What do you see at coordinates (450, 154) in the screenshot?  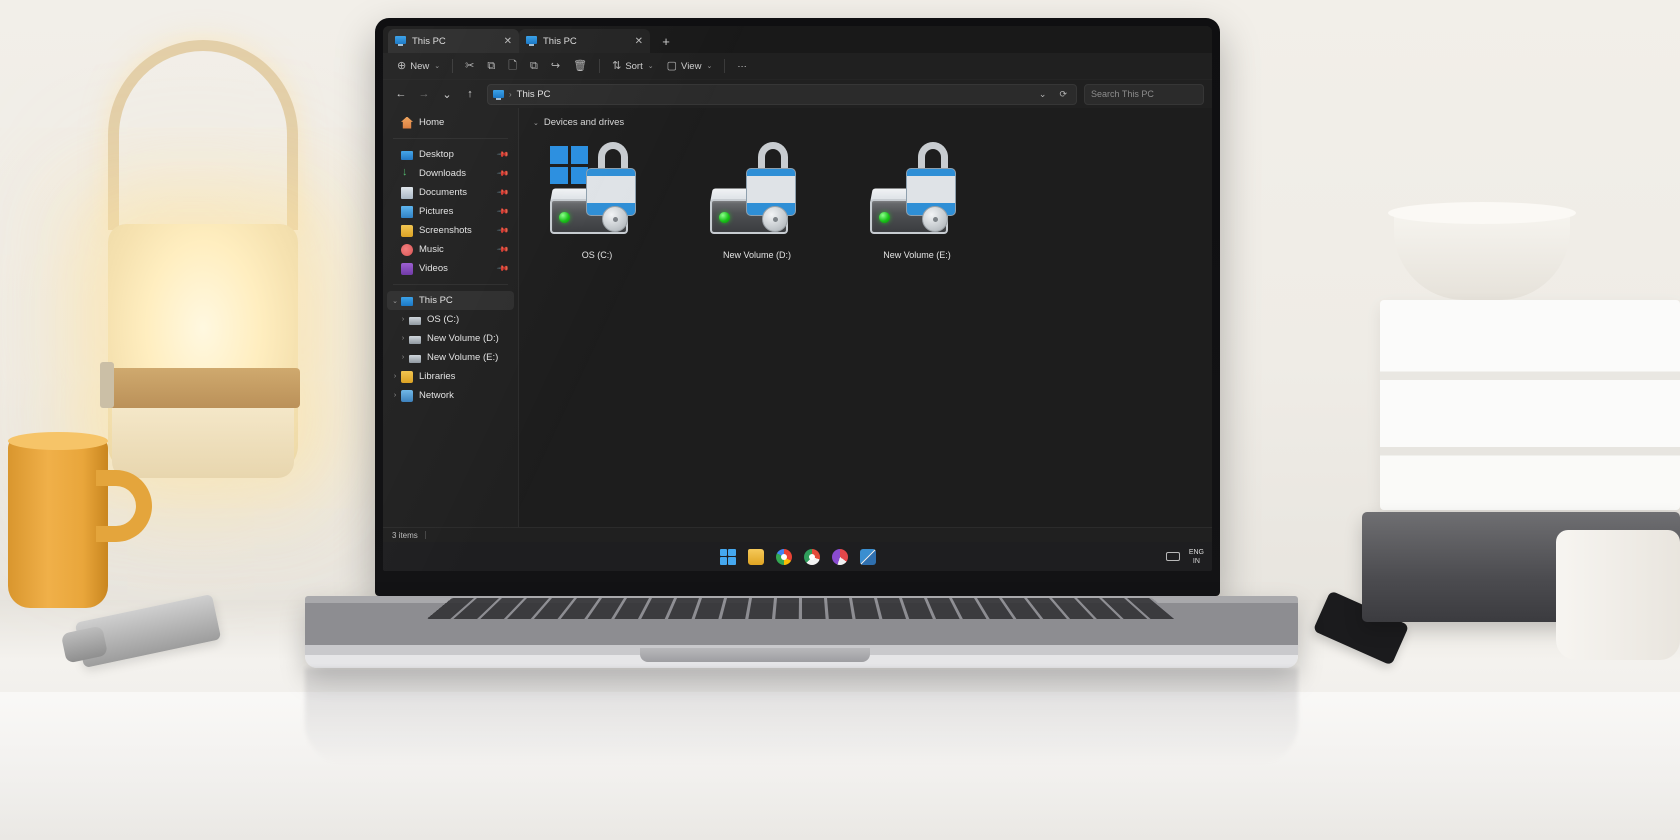 I see `sidebar-item-desktop: Desktop 📌` at bounding box center [450, 154].